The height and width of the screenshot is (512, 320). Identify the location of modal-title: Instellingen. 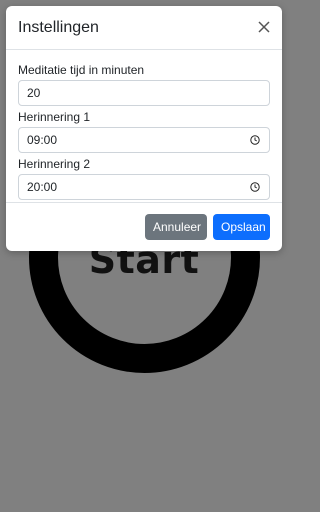
(58, 27).